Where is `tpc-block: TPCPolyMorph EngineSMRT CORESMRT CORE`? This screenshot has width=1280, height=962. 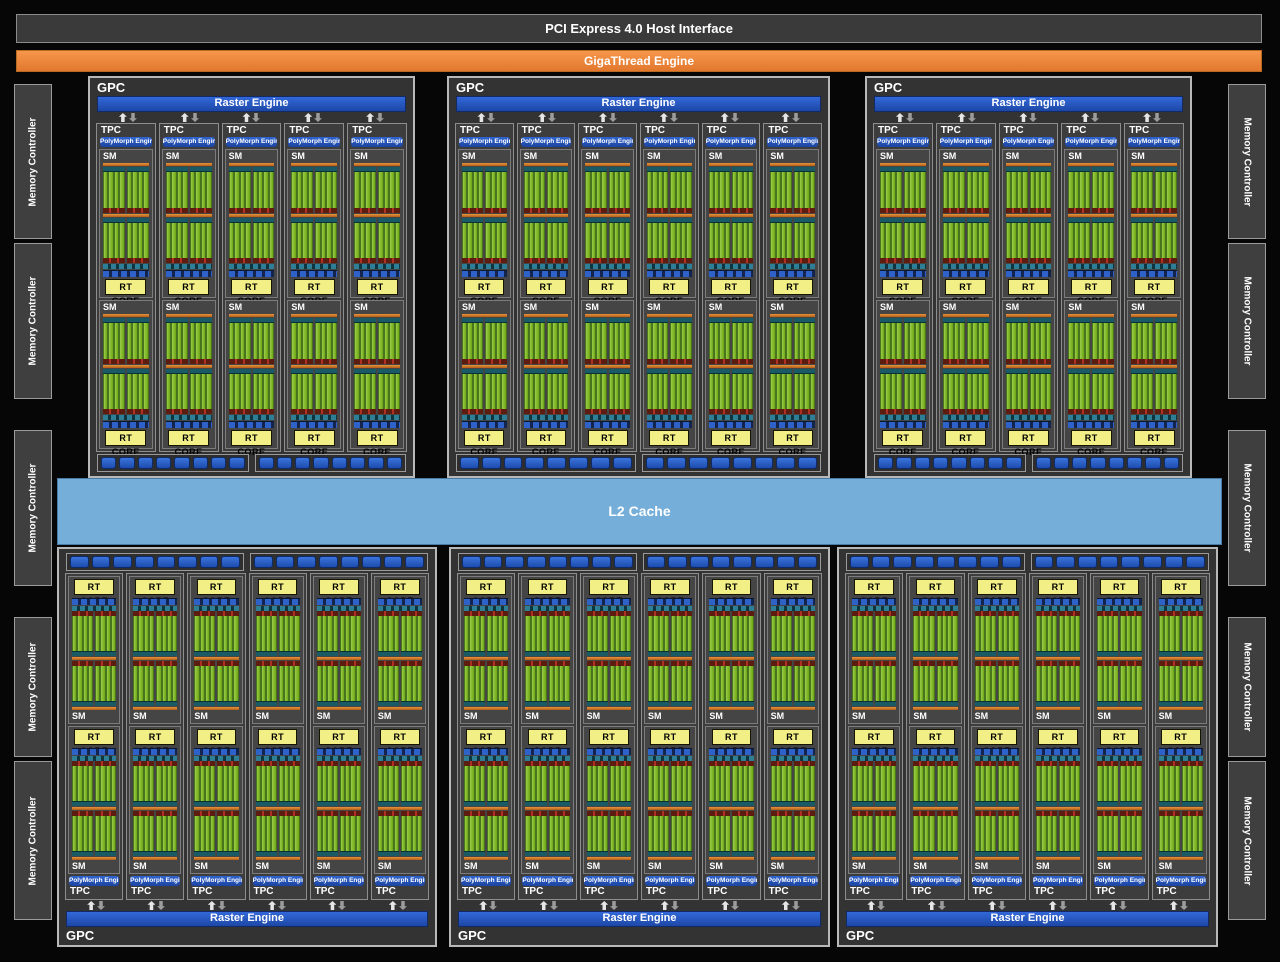 tpc-block: TPCPolyMorph EngineSMRT CORESMRT CORE is located at coordinates (1058, 736).